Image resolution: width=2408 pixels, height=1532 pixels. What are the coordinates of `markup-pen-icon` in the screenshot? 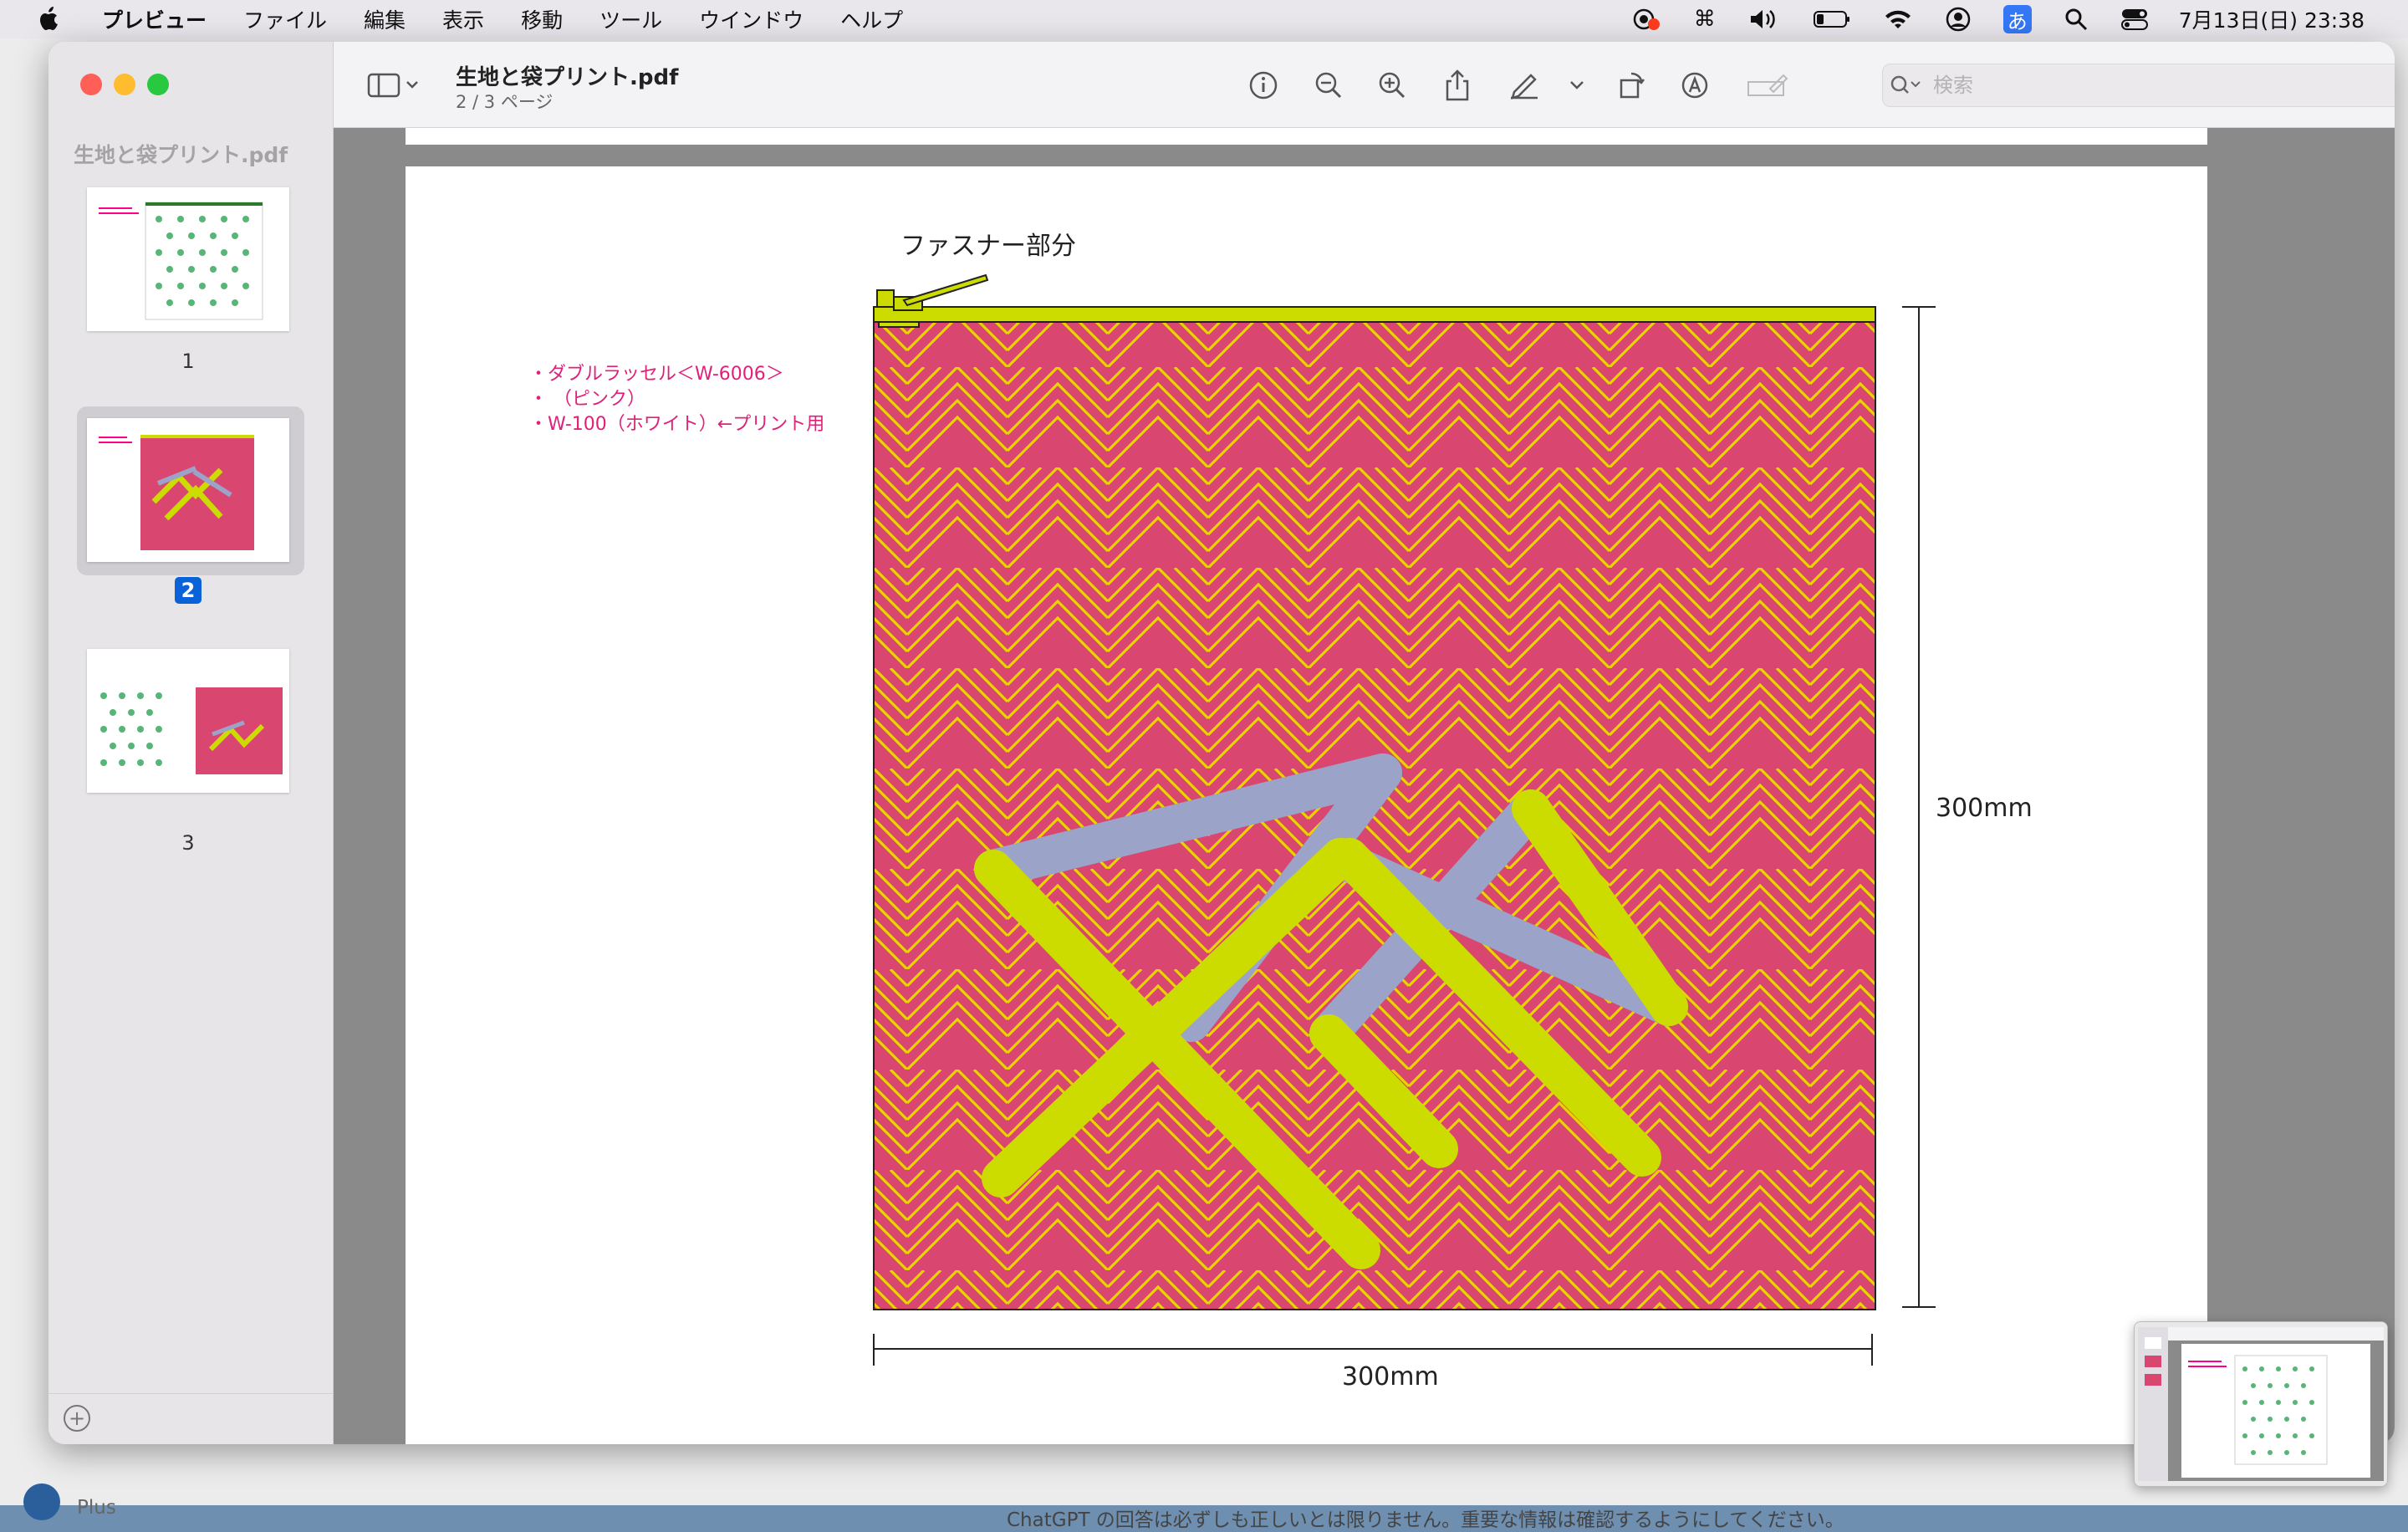 It's located at (1525, 85).